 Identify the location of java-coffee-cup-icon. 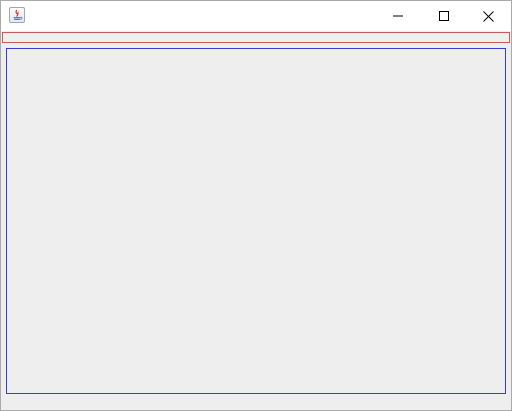
(17, 15).